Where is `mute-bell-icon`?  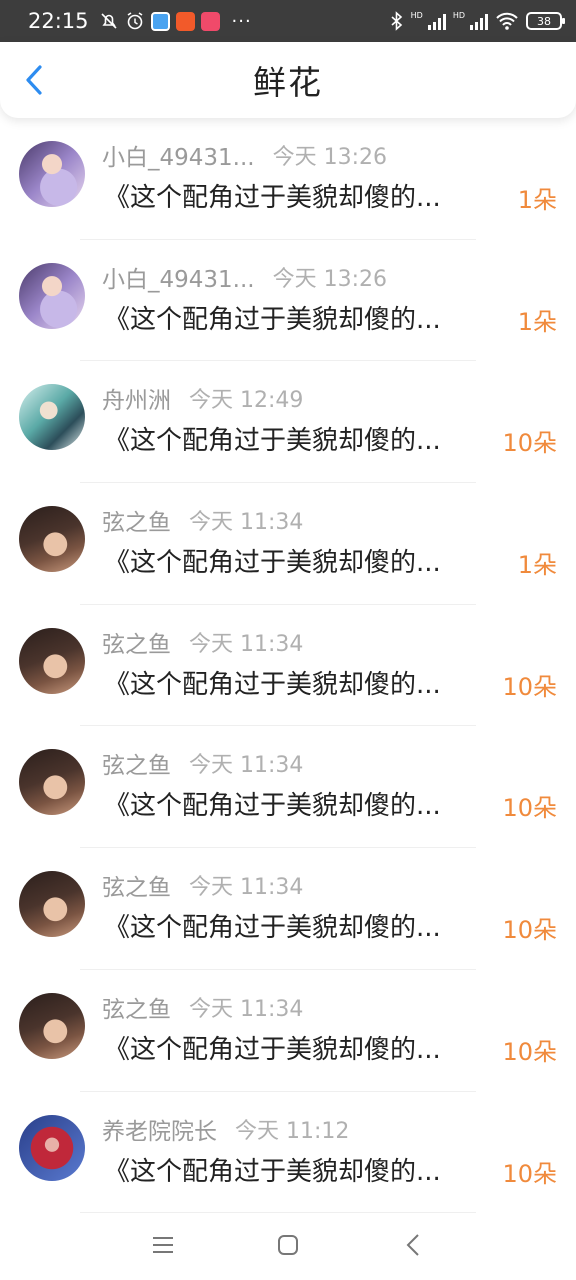 mute-bell-icon is located at coordinates (108, 21).